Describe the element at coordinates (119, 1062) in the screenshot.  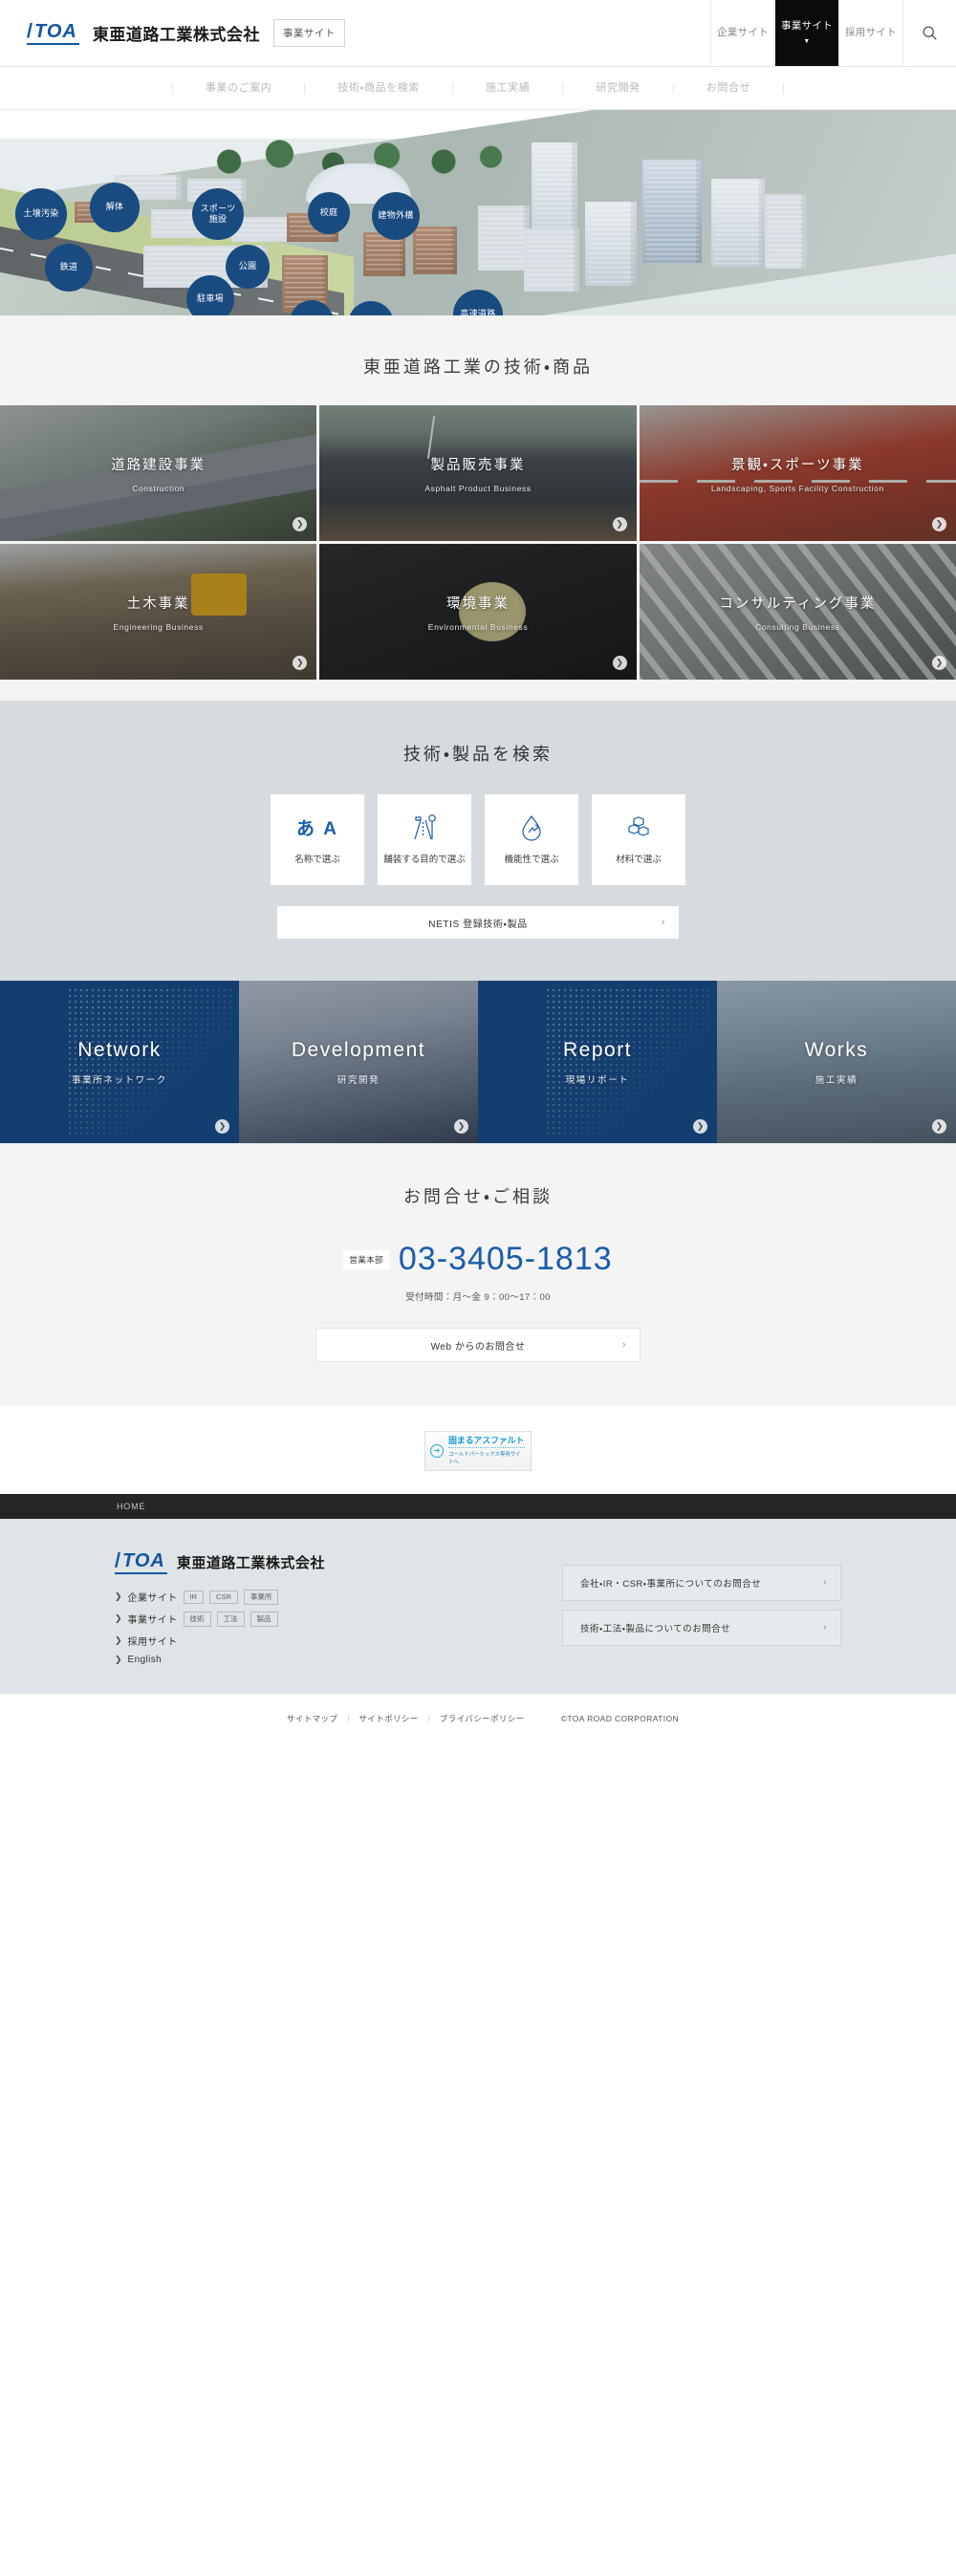
I see `panel-network: Network 事業所ネットワーク ❯` at that location.